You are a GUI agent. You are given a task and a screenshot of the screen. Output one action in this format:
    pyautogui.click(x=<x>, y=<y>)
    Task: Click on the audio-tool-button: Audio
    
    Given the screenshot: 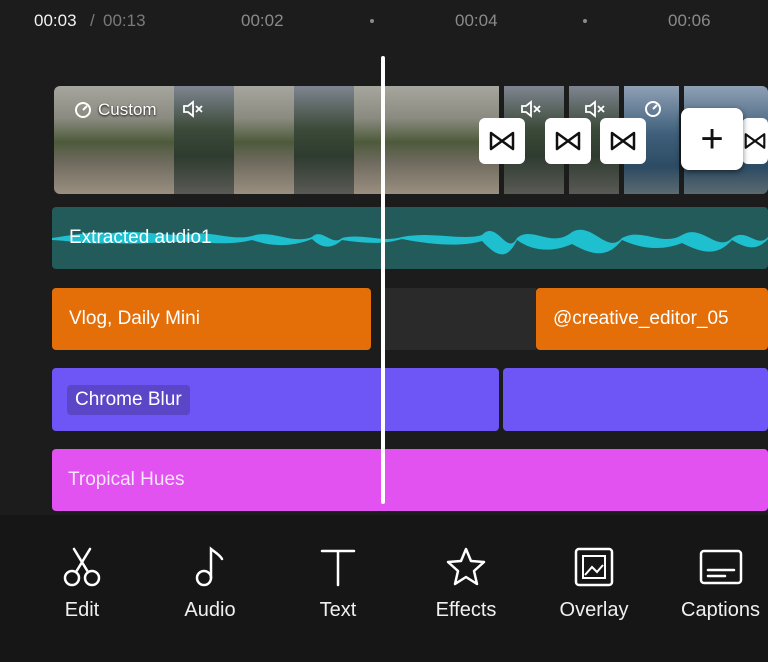 What is the action you would take?
    pyautogui.click(x=210, y=583)
    